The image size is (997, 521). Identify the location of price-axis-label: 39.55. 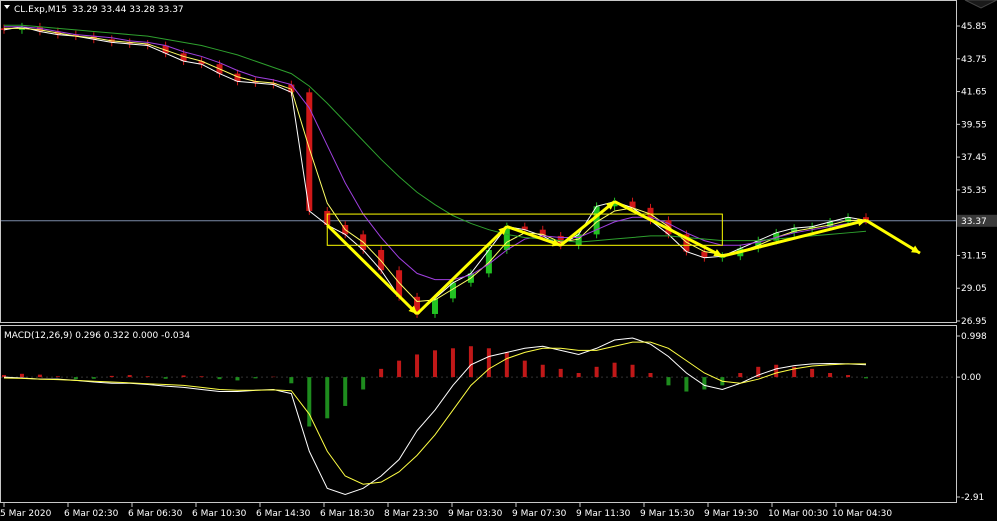
(974, 125).